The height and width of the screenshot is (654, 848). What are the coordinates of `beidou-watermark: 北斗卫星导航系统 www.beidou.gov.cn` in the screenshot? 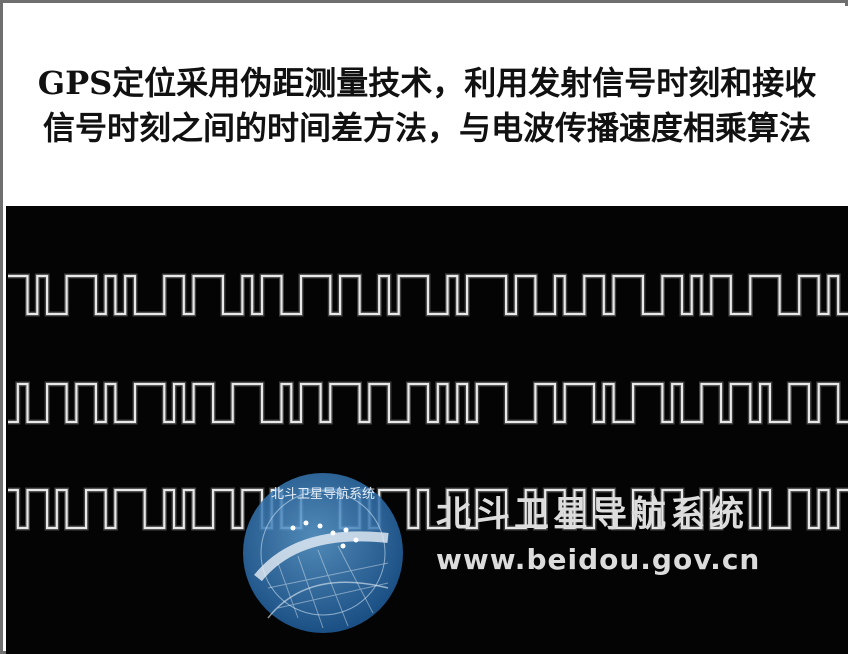 It's located at (598, 536).